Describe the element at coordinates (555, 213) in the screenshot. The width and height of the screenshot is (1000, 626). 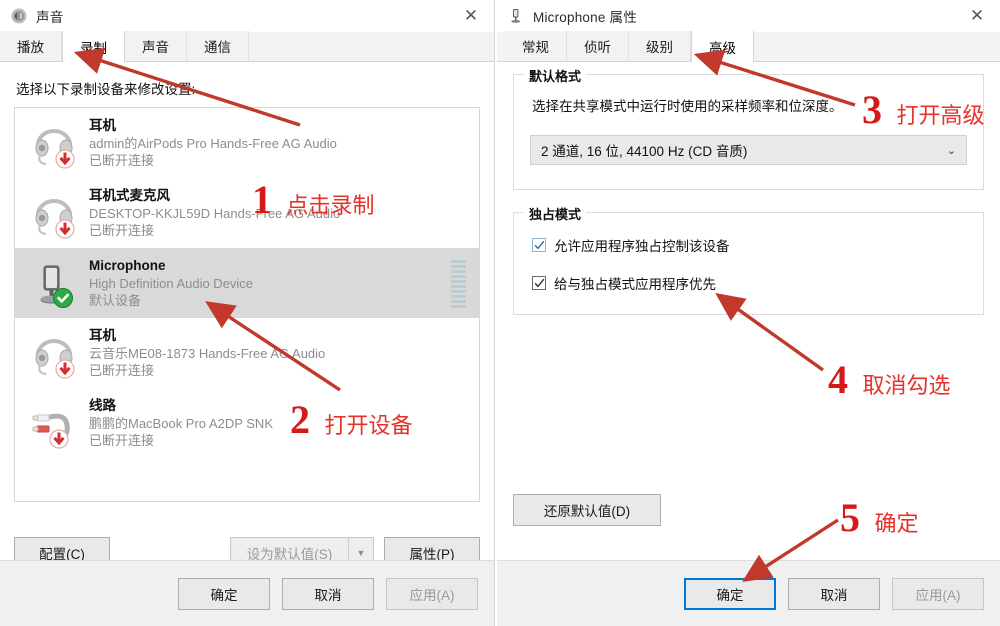
I see `exclusive-mode-legend: 独占模式` at that location.